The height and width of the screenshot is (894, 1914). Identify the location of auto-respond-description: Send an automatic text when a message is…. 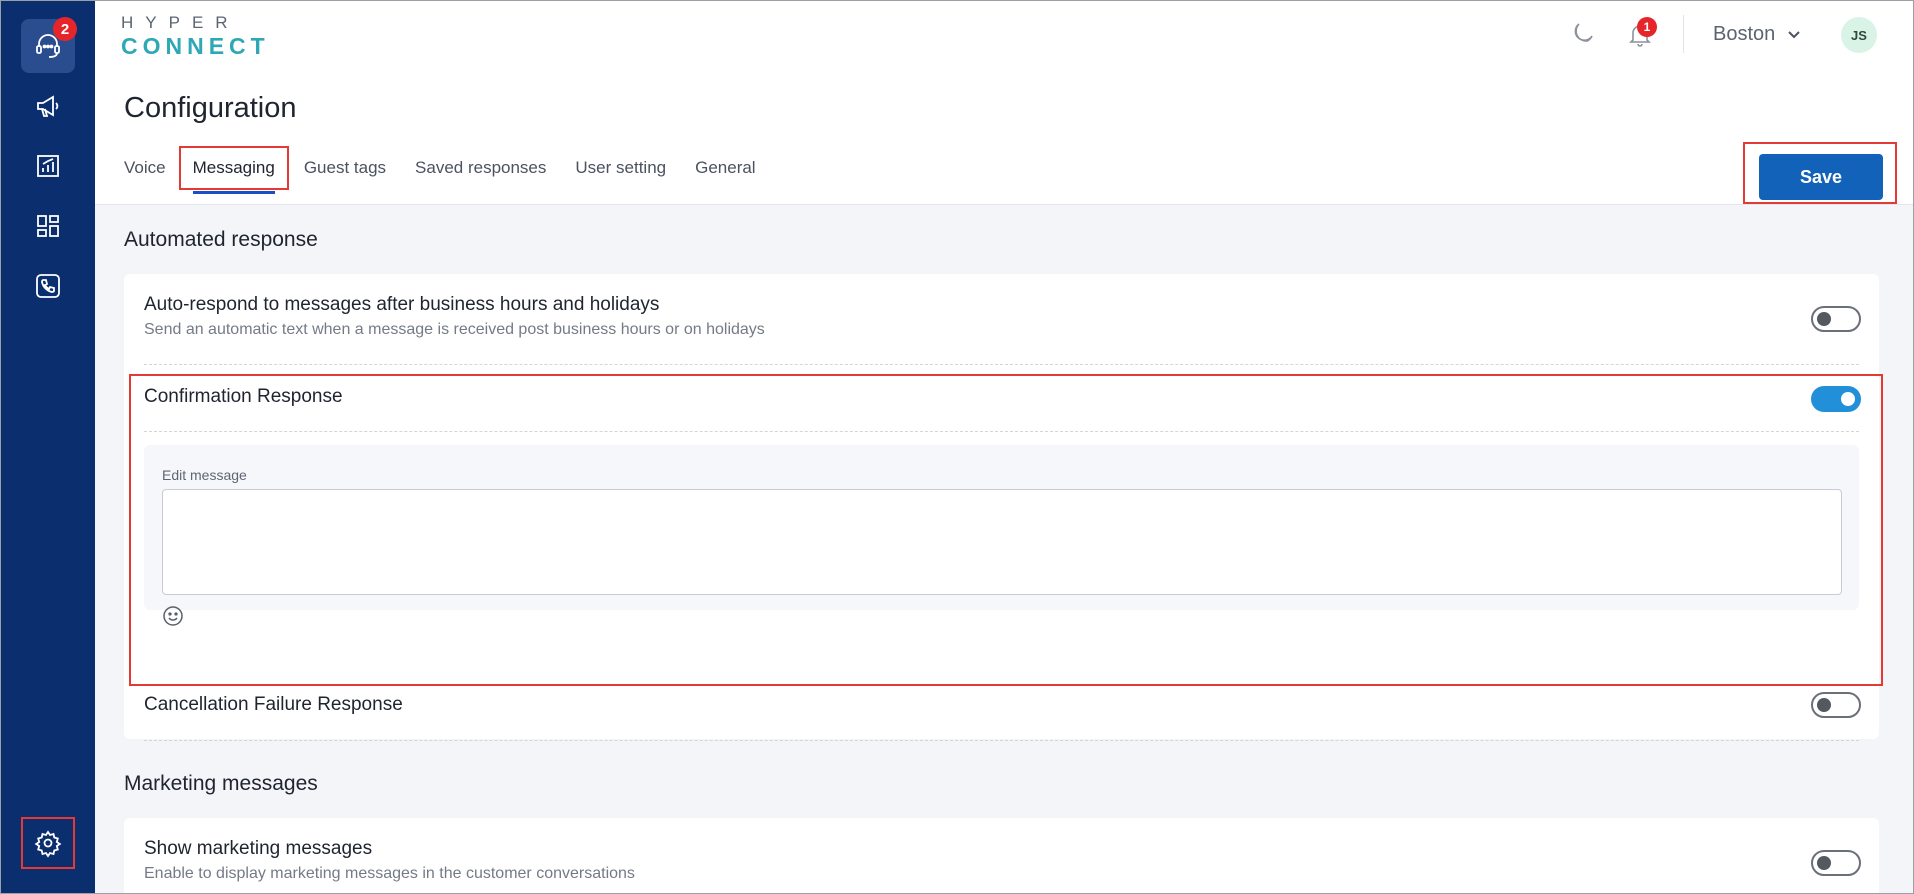
(454, 329).